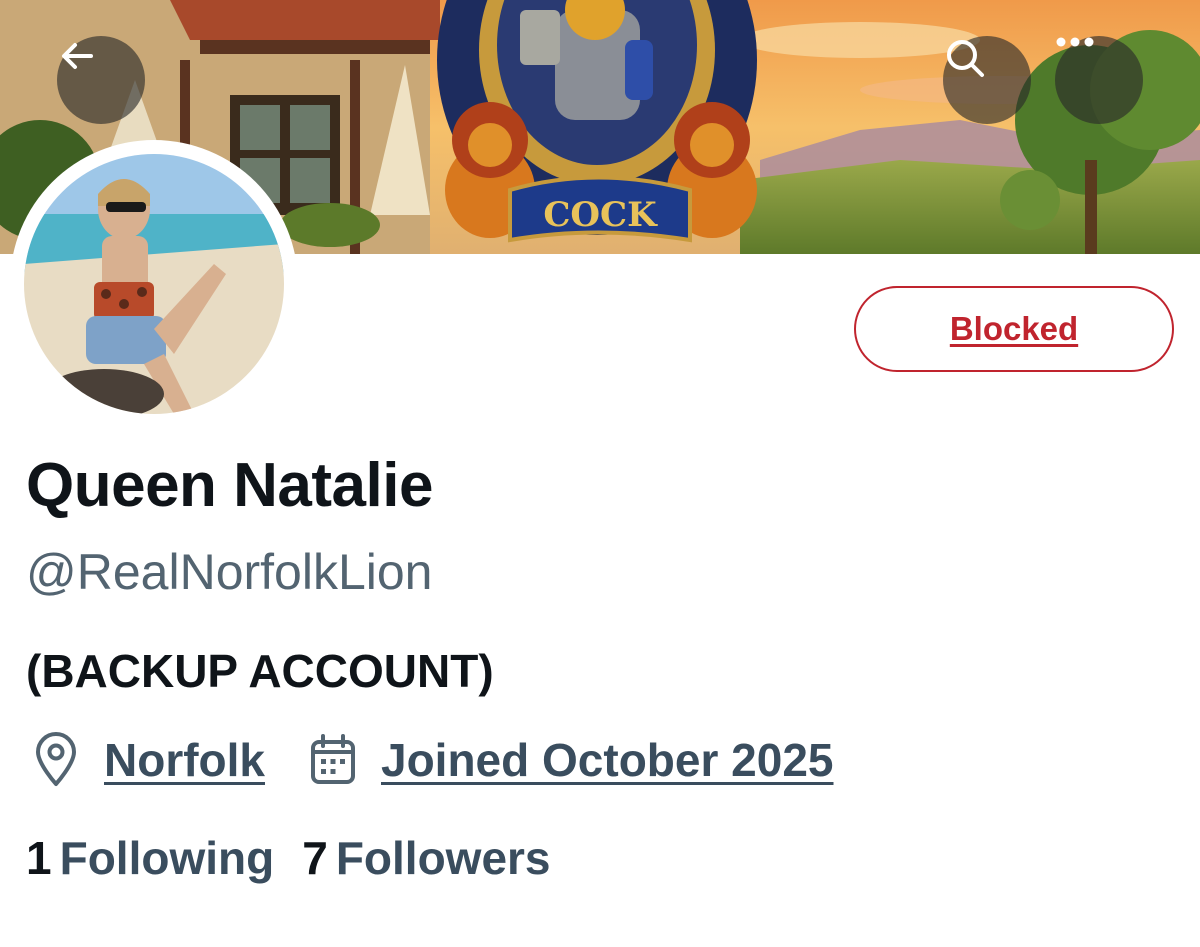 The width and height of the screenshot is (1200, 947). I want to click on following-stat: 1 Following, so click(150, 858).